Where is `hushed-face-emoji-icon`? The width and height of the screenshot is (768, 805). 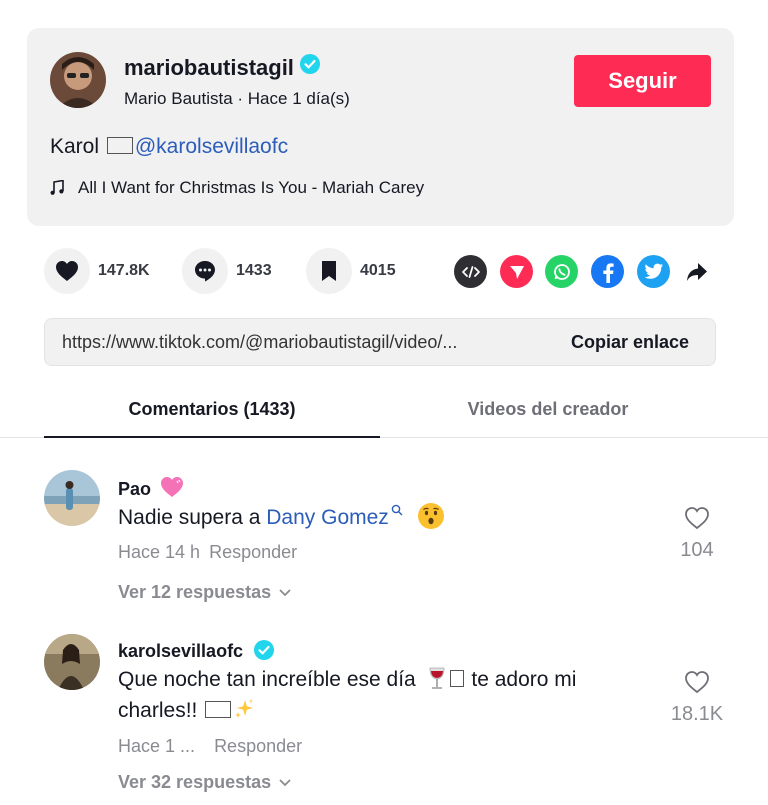
hushed-face-emoji-icon is located at coordinates (430, 516).